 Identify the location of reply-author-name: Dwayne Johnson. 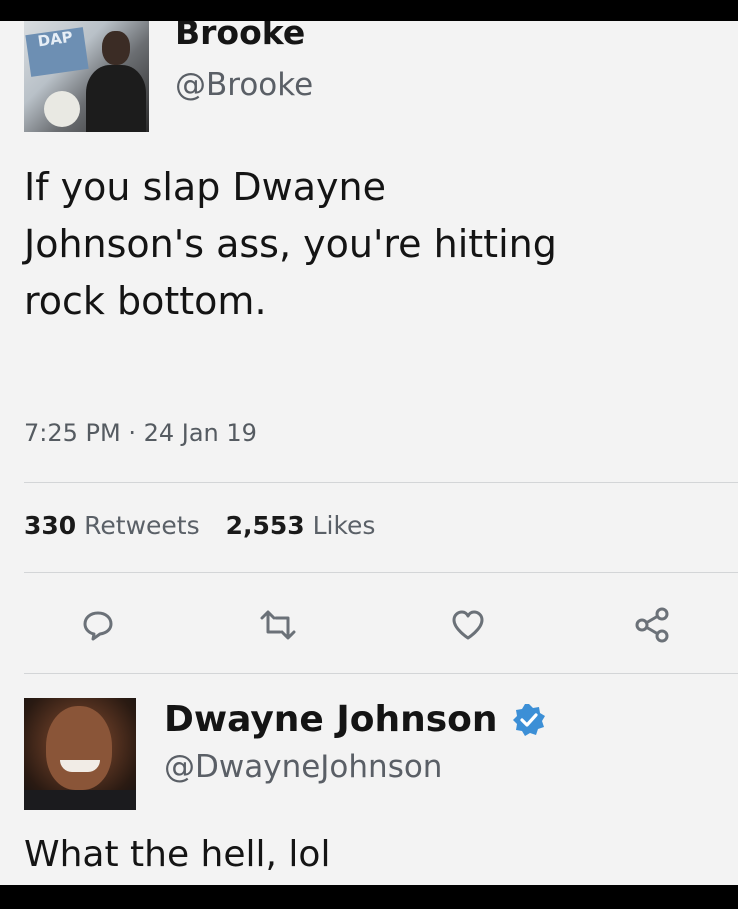
(331, 719).